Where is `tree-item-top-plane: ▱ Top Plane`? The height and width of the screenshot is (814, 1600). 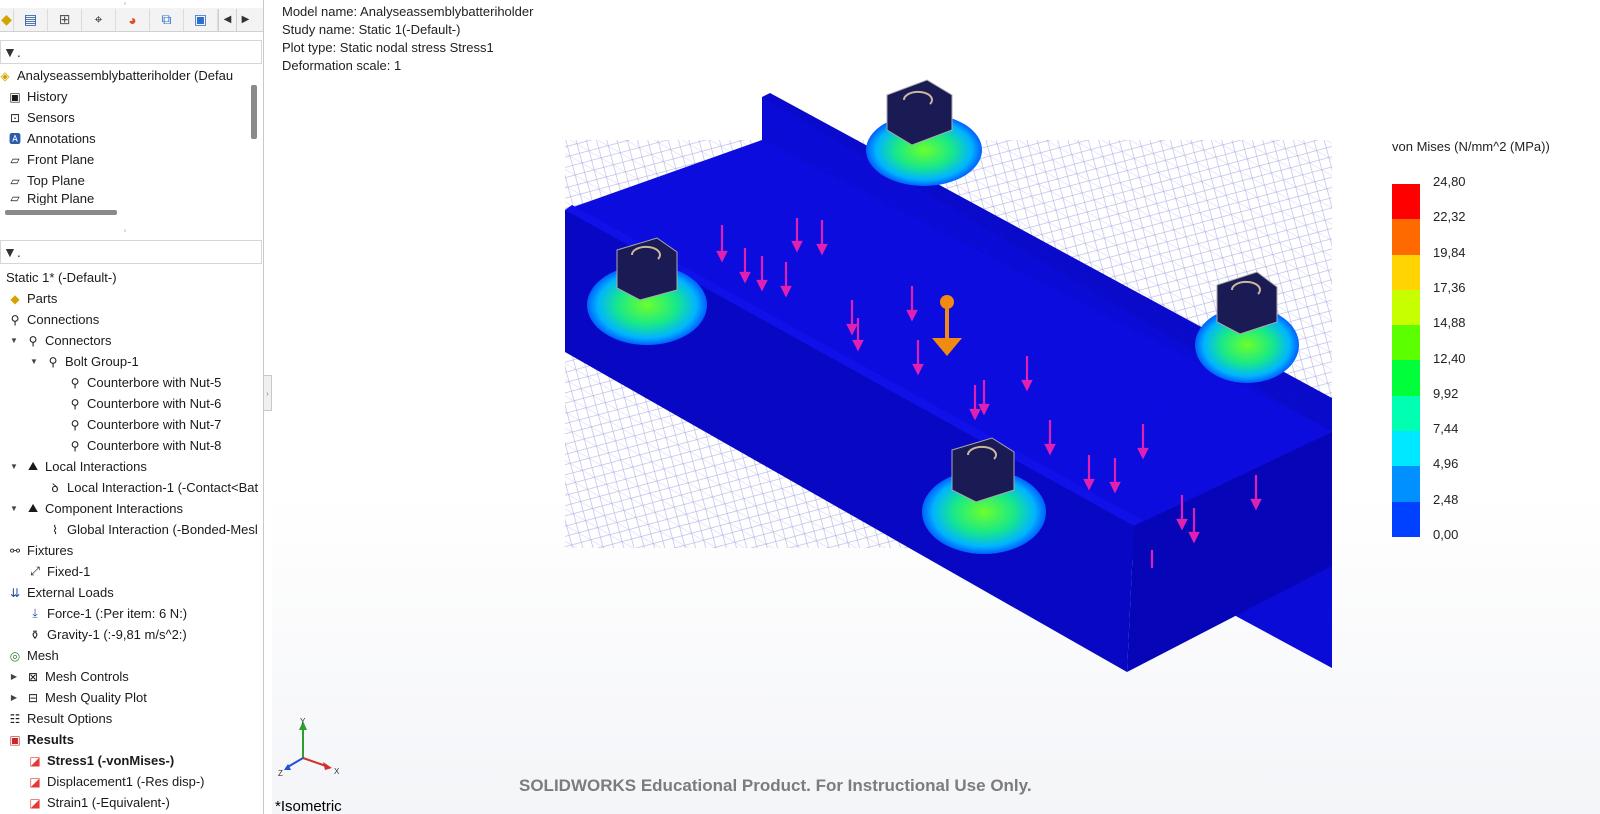
tree-item-top-plane: ▱ Top Plane is located at coordinates (45, 180).